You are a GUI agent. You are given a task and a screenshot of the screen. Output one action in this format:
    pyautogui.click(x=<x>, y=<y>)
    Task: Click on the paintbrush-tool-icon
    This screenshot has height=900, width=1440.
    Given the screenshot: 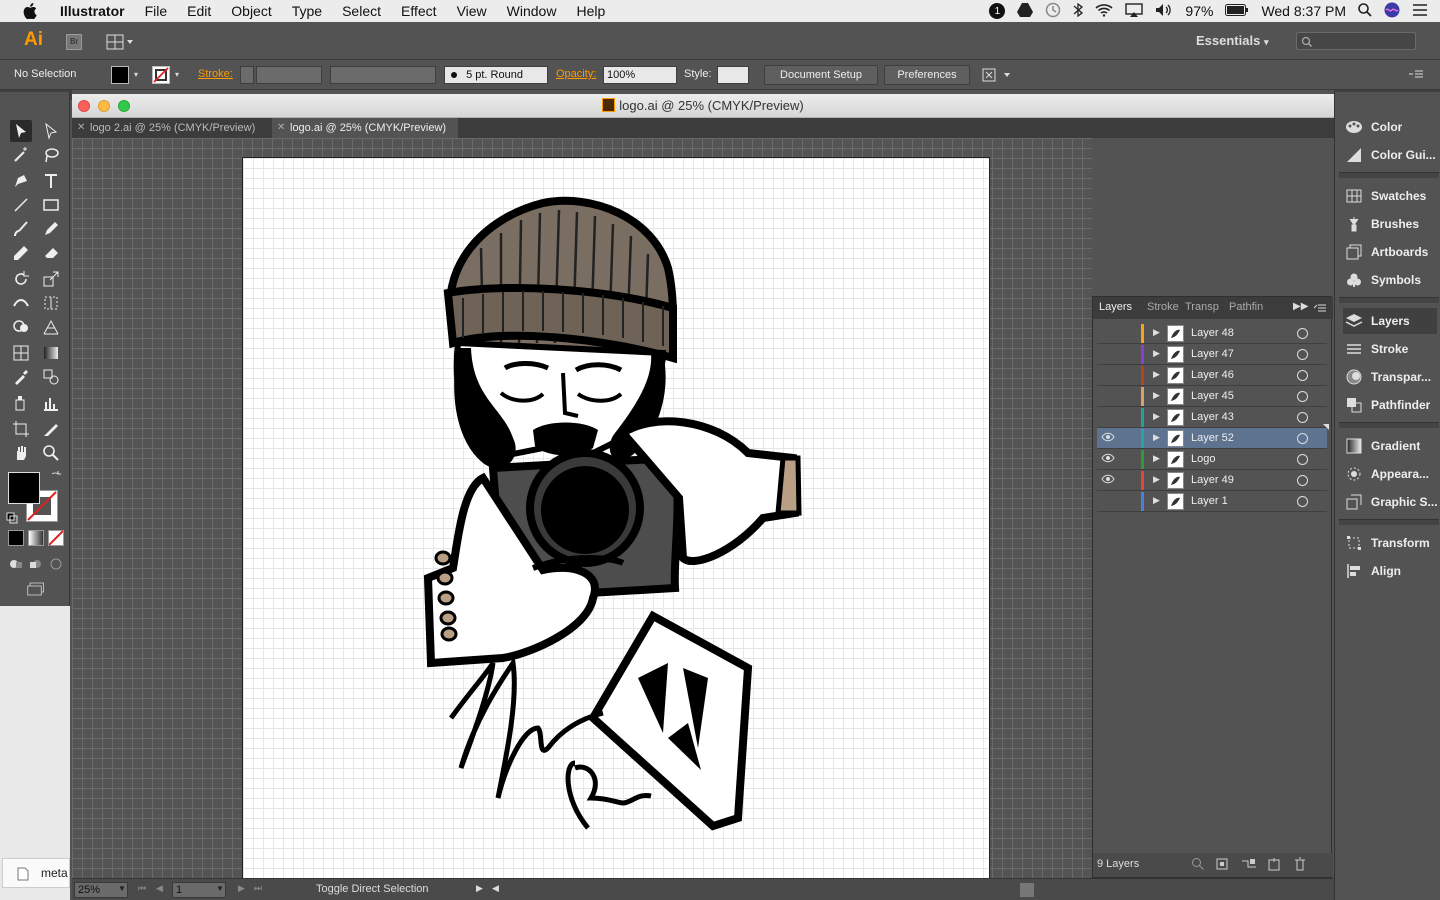 What is the action you would take?
    pyautogui.click(x=21, y=229)
    